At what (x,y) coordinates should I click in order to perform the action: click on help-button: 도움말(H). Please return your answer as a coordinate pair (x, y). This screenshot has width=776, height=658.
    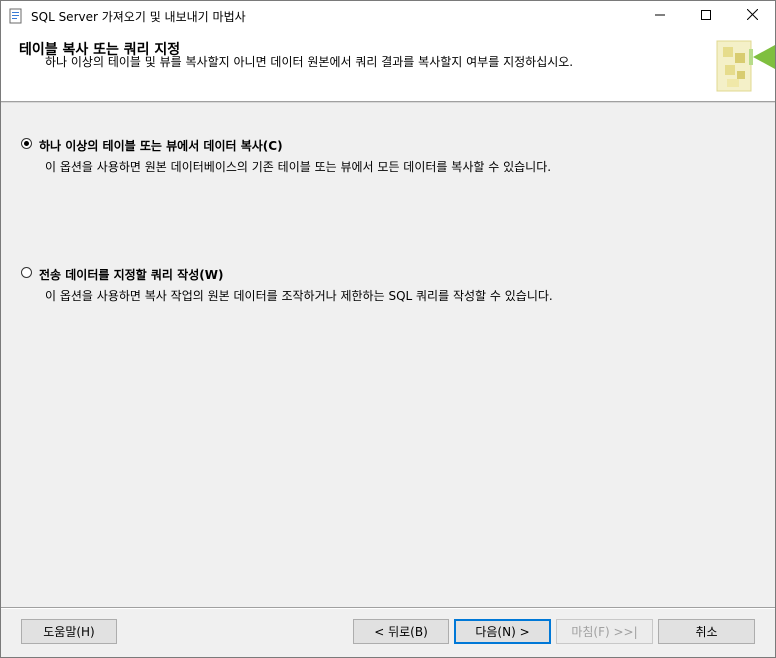
    Looking at the image, I should click on (69, 631).